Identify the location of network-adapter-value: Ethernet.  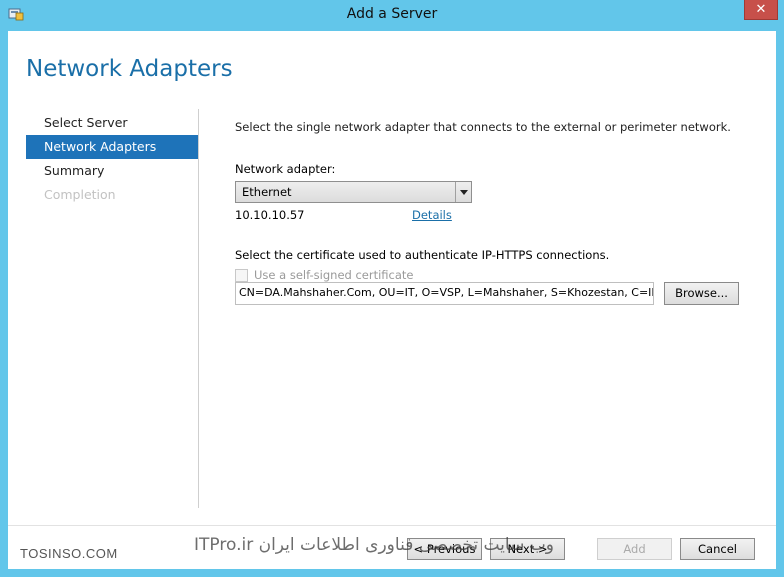
(267, 192).